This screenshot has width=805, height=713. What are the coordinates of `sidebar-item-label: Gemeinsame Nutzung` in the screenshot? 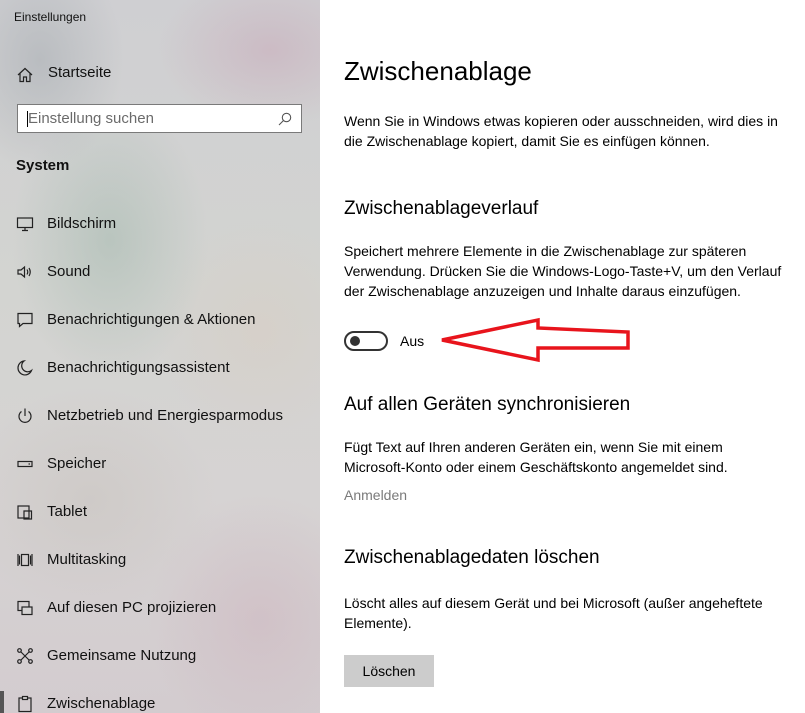 It's located at (122, 655).